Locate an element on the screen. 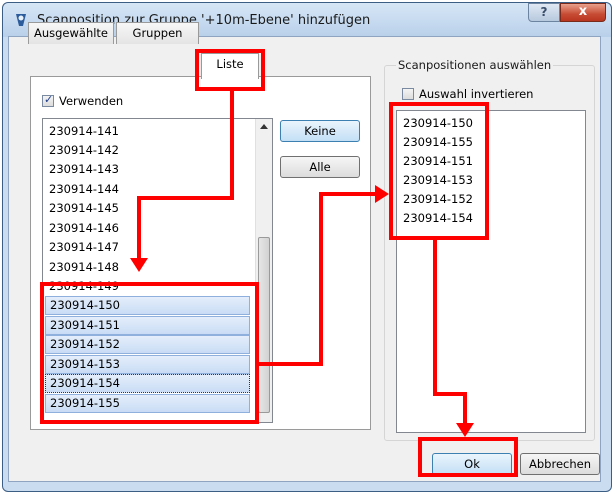 Image resolution: width=615 pixels, height=496 pixels. tab-liste: Liste is located at coordinates (230, 66).